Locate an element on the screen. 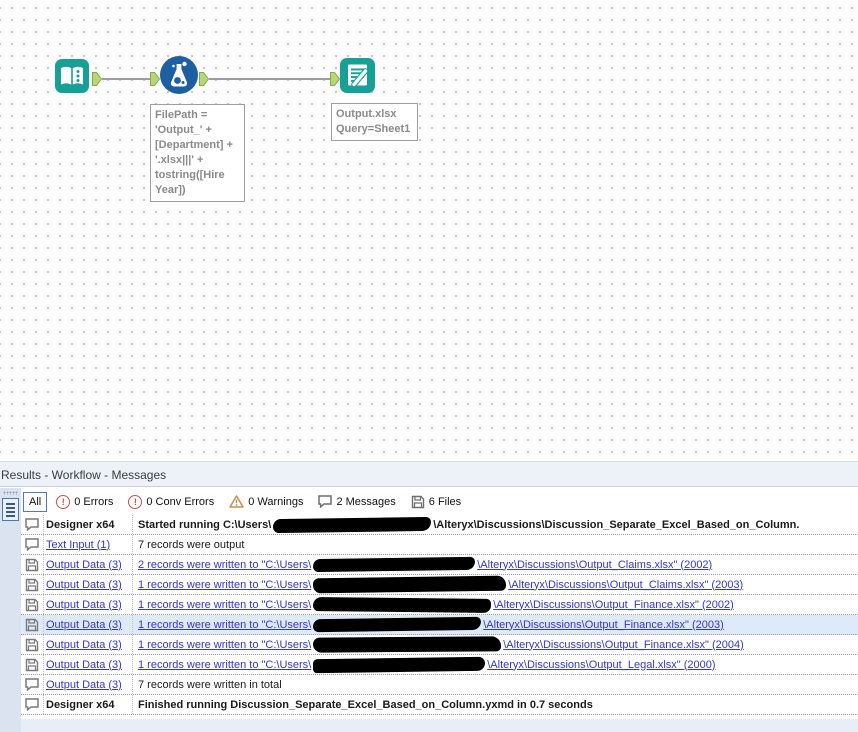 The image size is (858, 732). tool-link: Text Input (1) is located at coordinates (78, 545).